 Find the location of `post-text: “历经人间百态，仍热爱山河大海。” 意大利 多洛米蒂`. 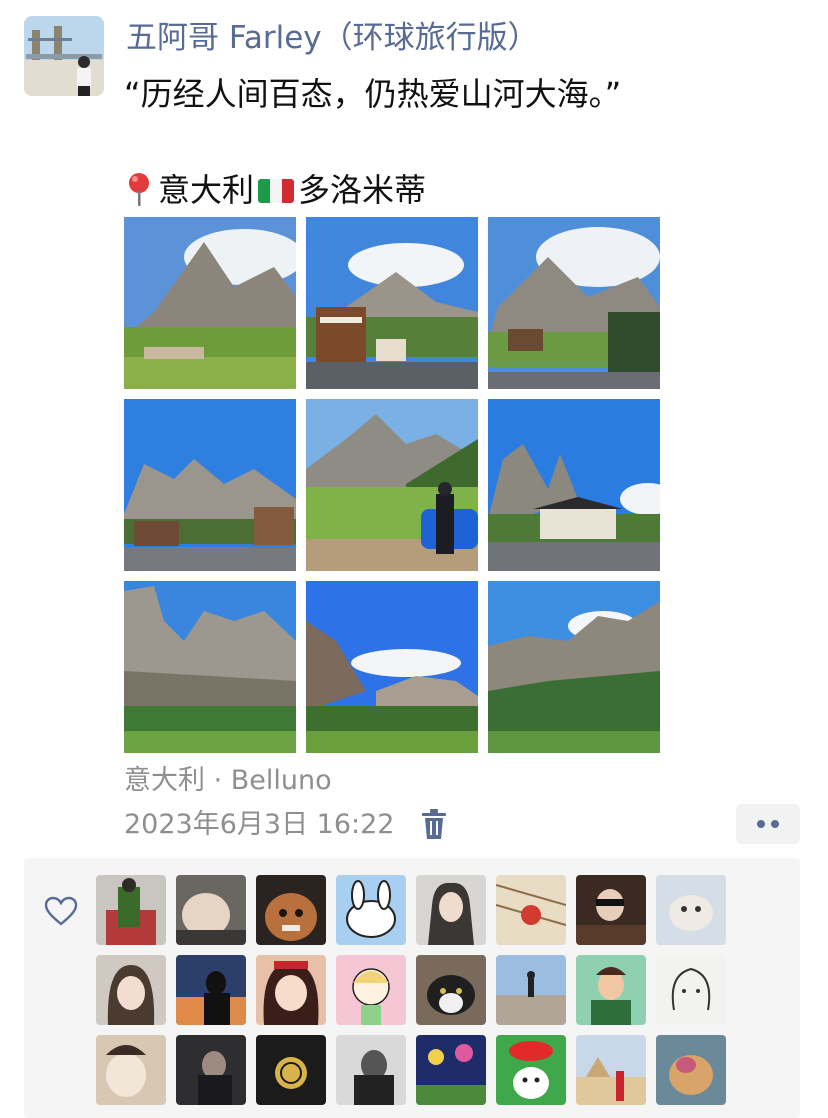

post-text: “历经人间百态，仍热爱山河大海。” 意大利 多洛米蒂 is located at coordinates (464, 142).